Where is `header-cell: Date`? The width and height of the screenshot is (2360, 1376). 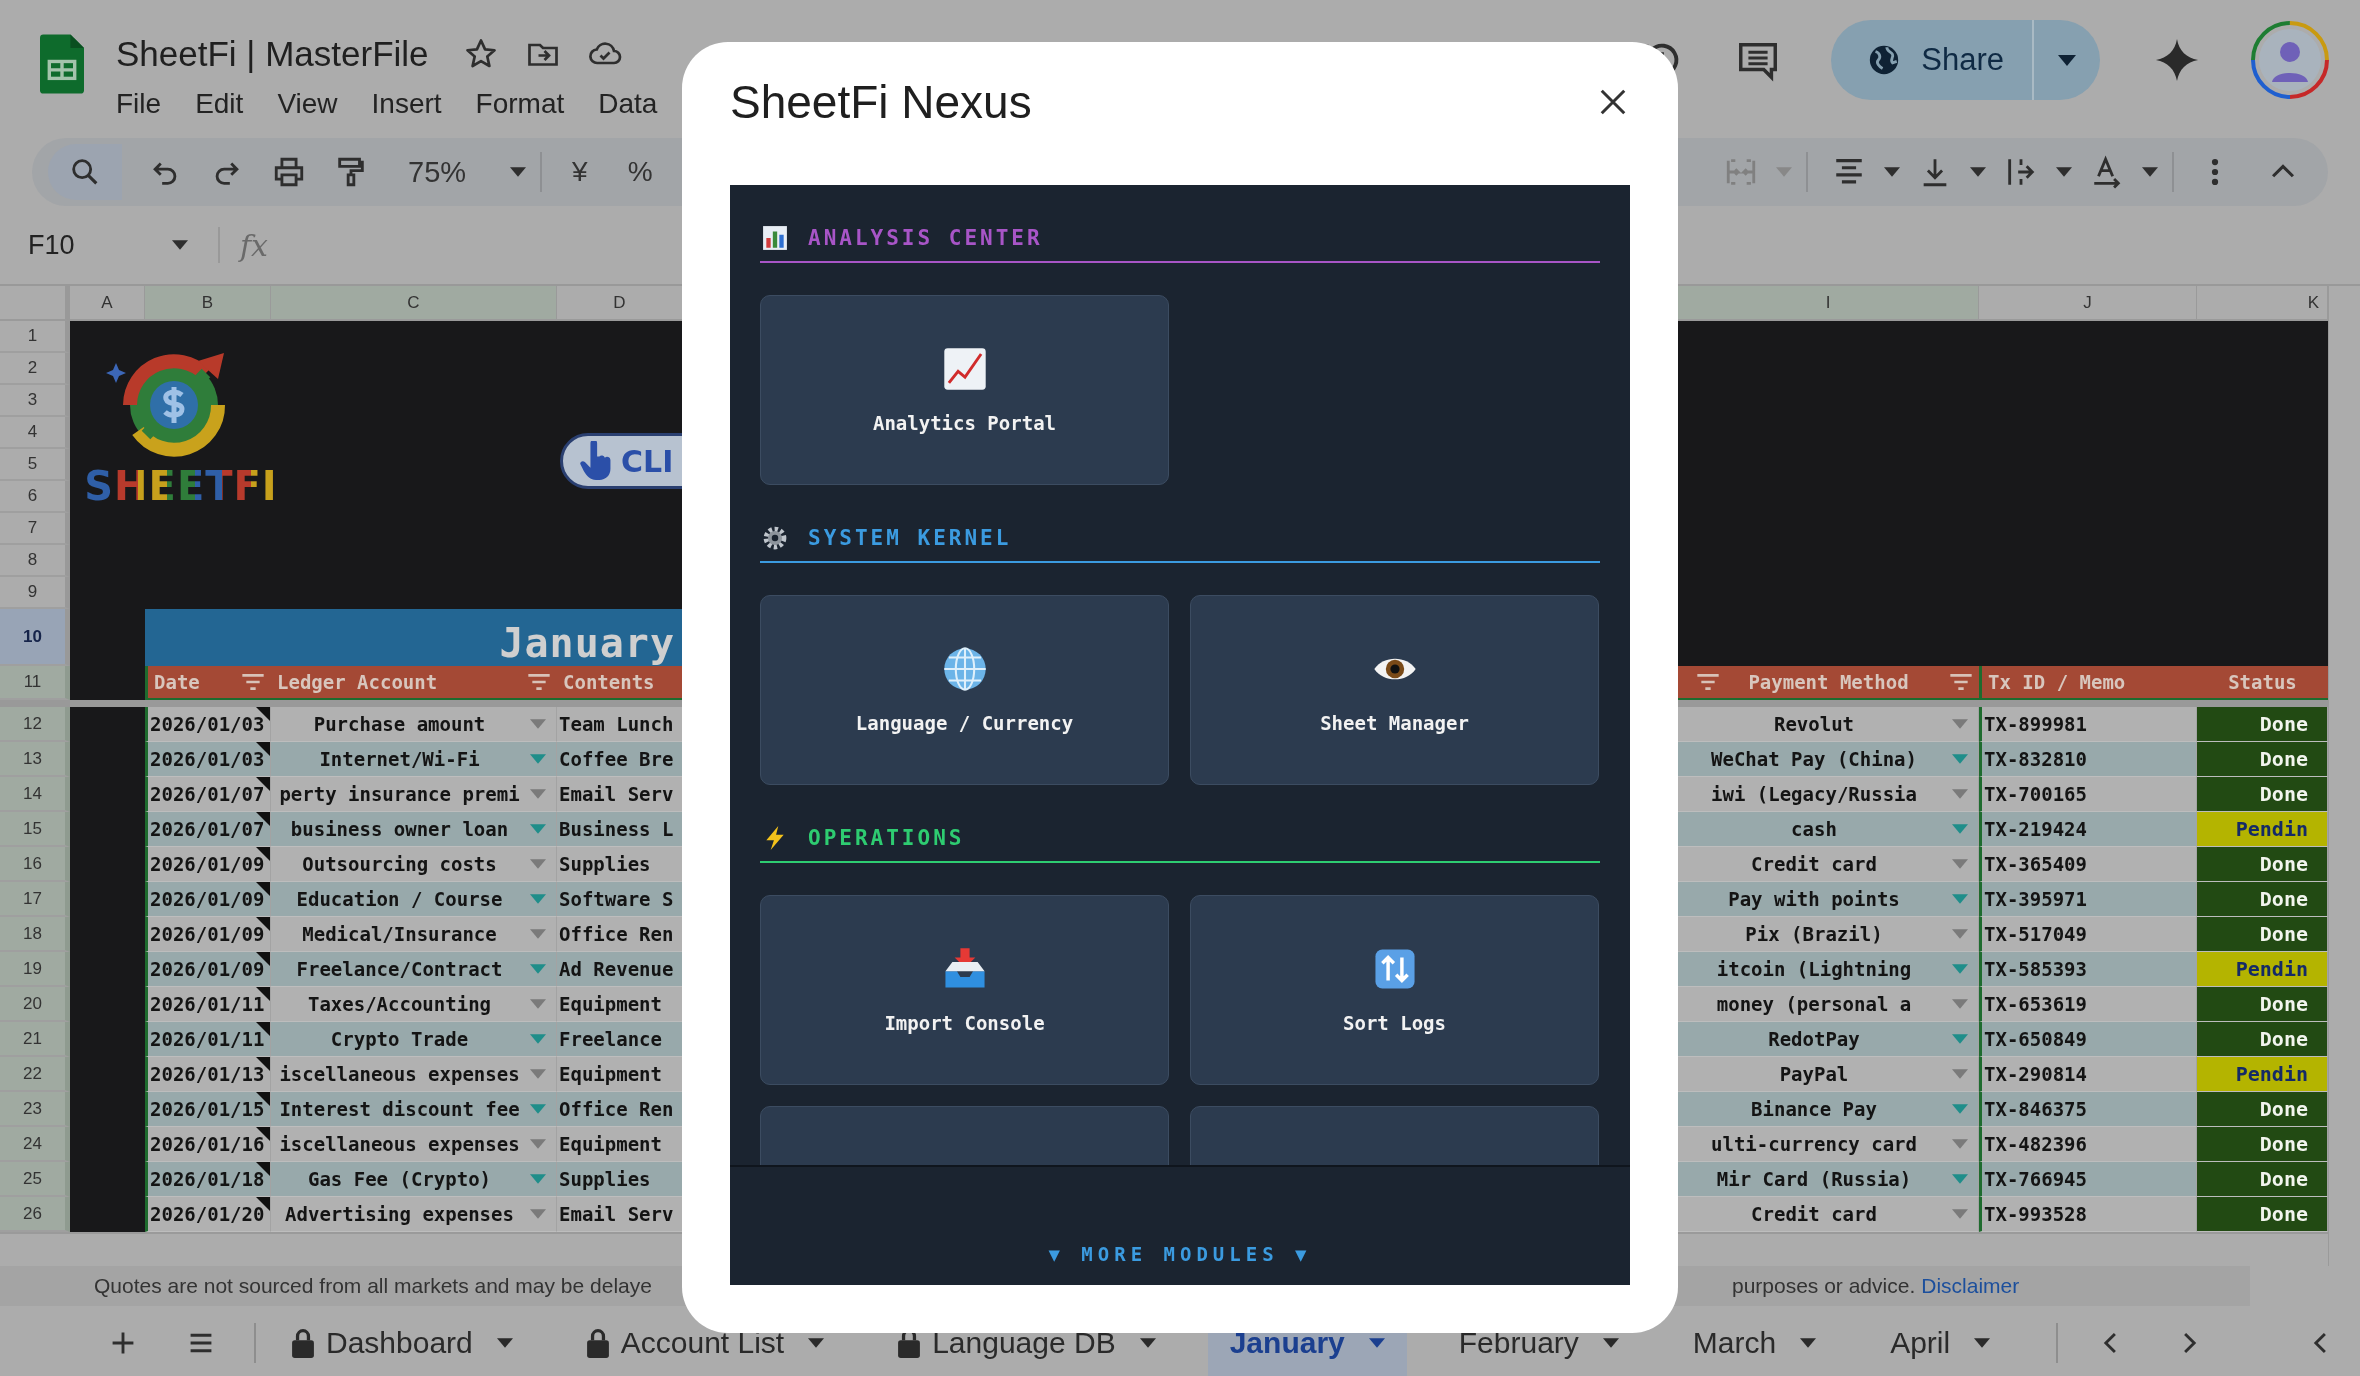 header-cell: Date is located at coordinates (208, 683).